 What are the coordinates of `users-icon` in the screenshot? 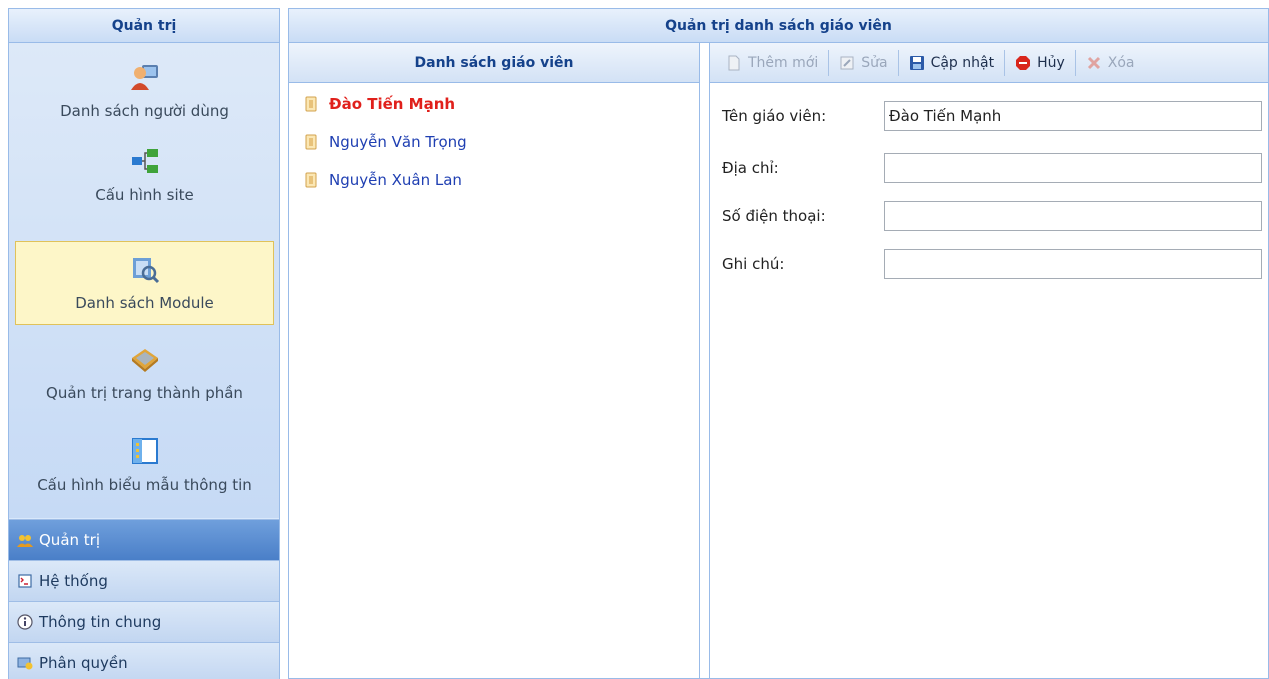 It's located at (145, 77).